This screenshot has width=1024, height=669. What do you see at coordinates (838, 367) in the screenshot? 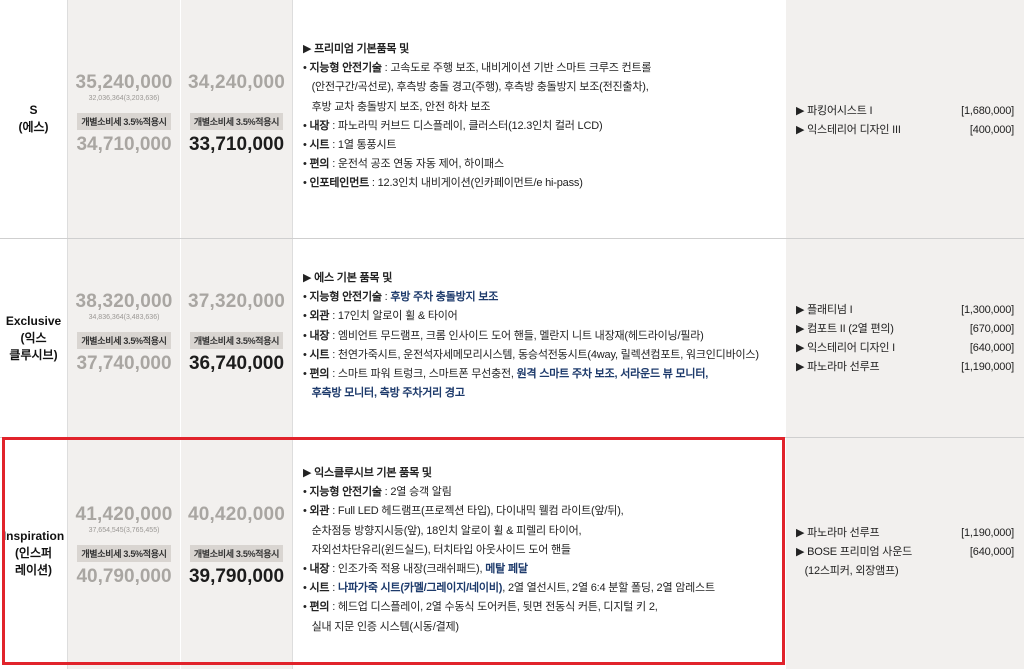
I see `option-name: ▶ 파노라마 선루프` at bounding box center [838, 367].